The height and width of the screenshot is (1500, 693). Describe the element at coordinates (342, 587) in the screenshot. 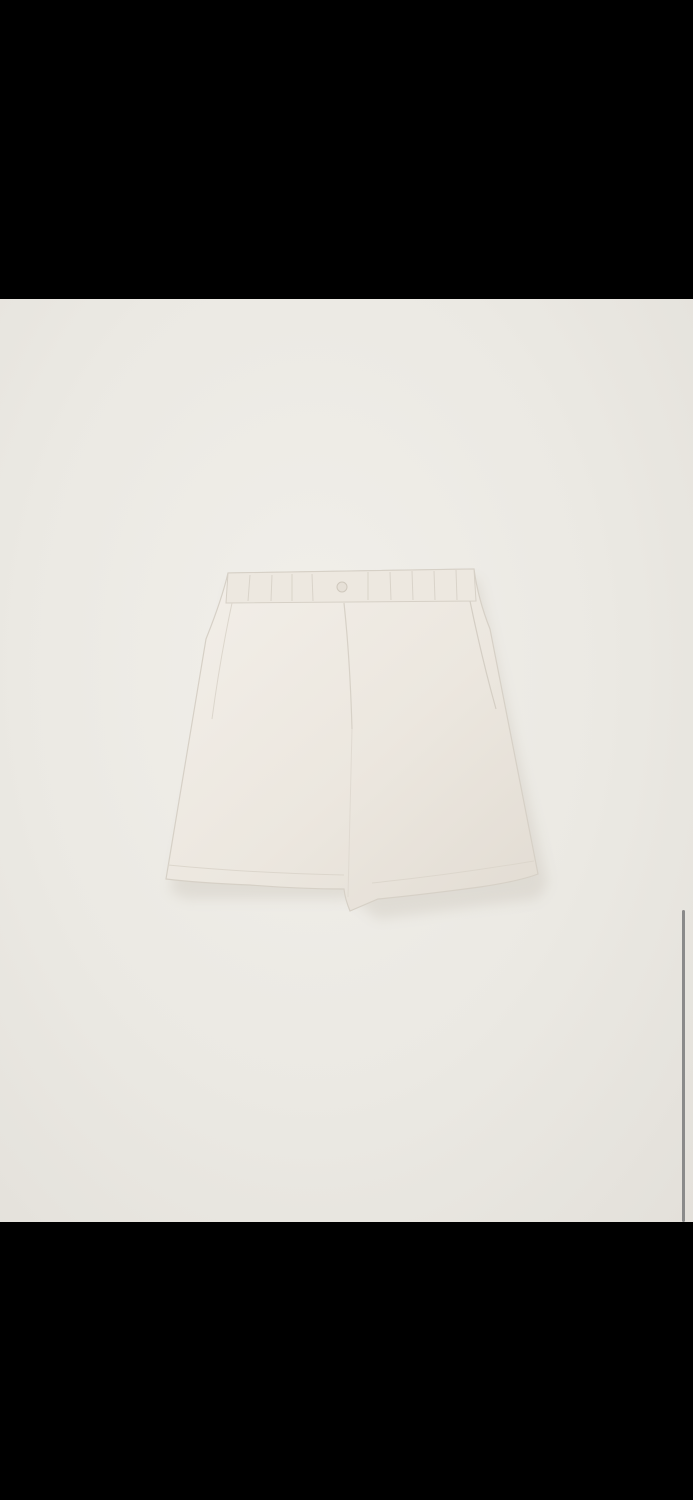

I see `waist-button` at that location.